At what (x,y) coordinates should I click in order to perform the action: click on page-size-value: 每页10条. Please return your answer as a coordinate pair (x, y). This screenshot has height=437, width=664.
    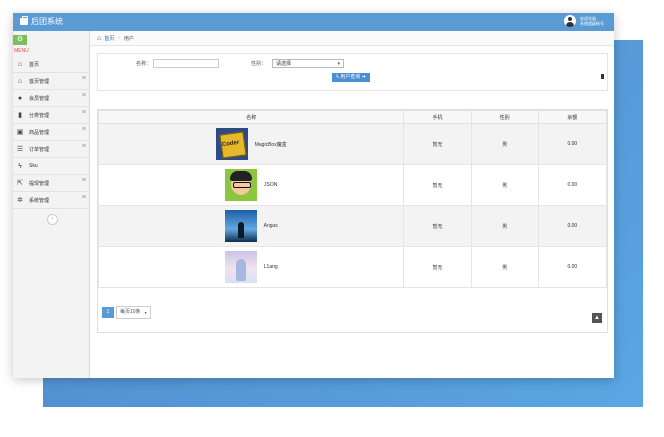
    Looking at the image, I should click on (130, 312).